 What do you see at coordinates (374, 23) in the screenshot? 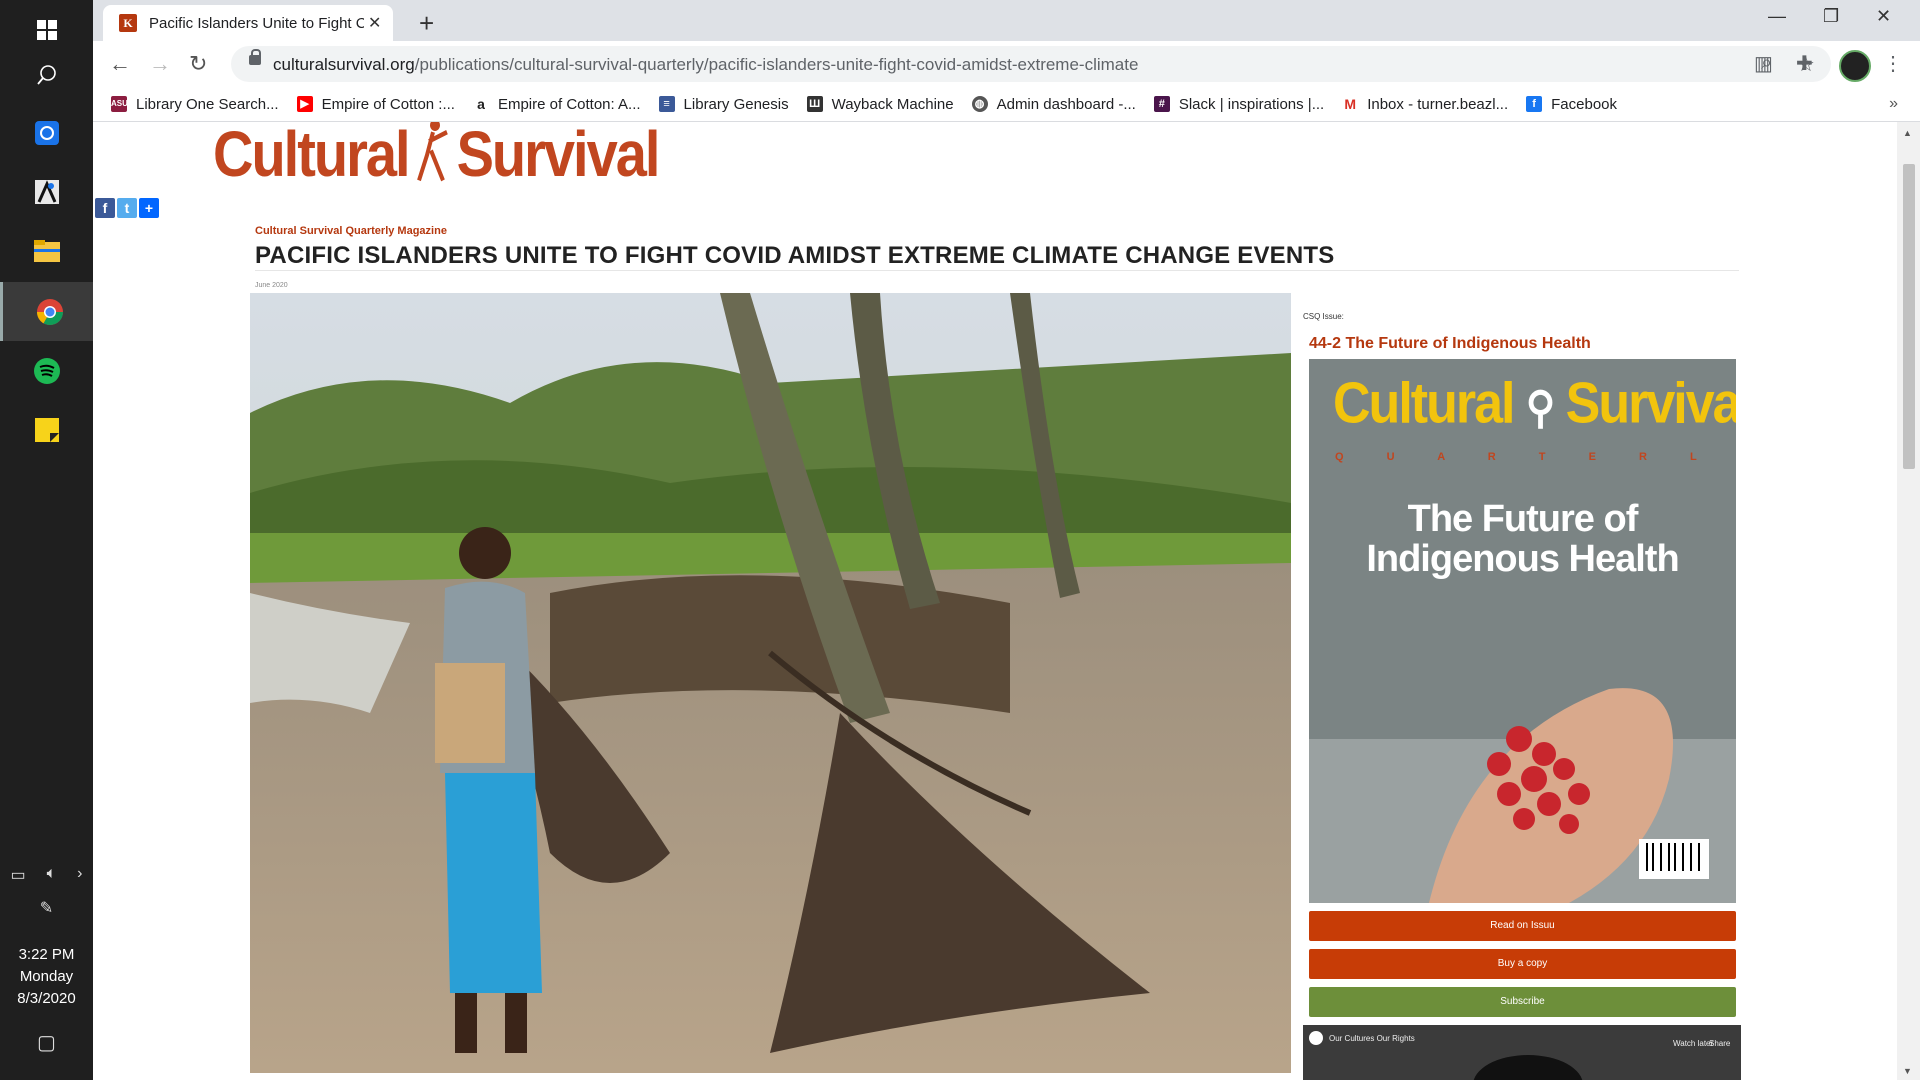
I see `close-icon: ✕` at bounding box center [374, 23].